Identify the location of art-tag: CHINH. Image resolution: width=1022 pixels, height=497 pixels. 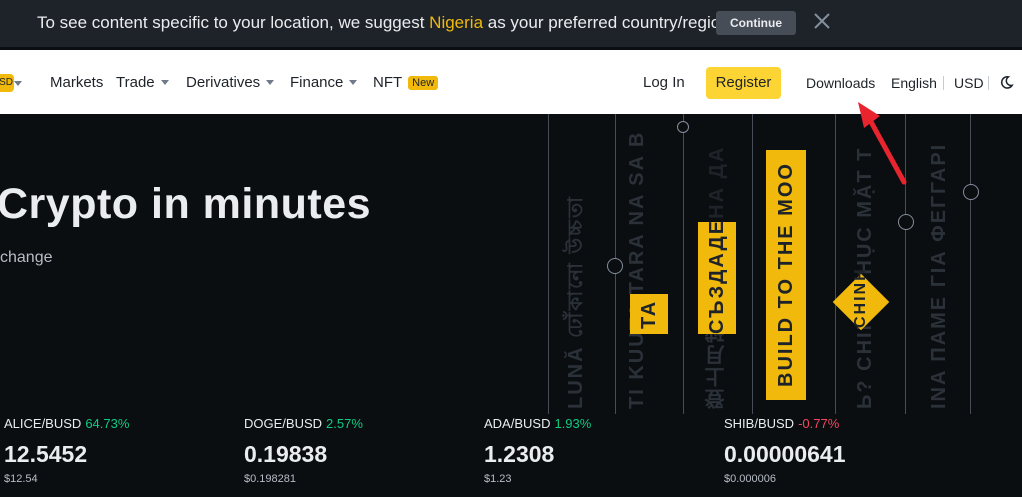
(860, 297).